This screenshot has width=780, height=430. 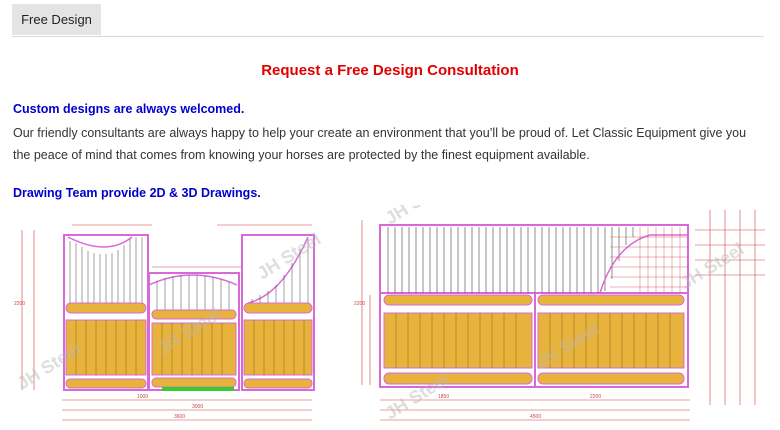 I want to click on svg-text: 1850, so click(x=443, y=397).